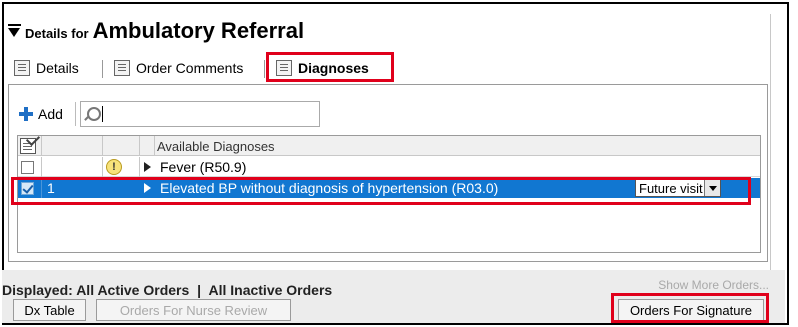 The height and width of the screenshot is (327, 798). Describe the element at coordinates (50, 114) in the screenshot. I see `add-button-label: Add` at that location.